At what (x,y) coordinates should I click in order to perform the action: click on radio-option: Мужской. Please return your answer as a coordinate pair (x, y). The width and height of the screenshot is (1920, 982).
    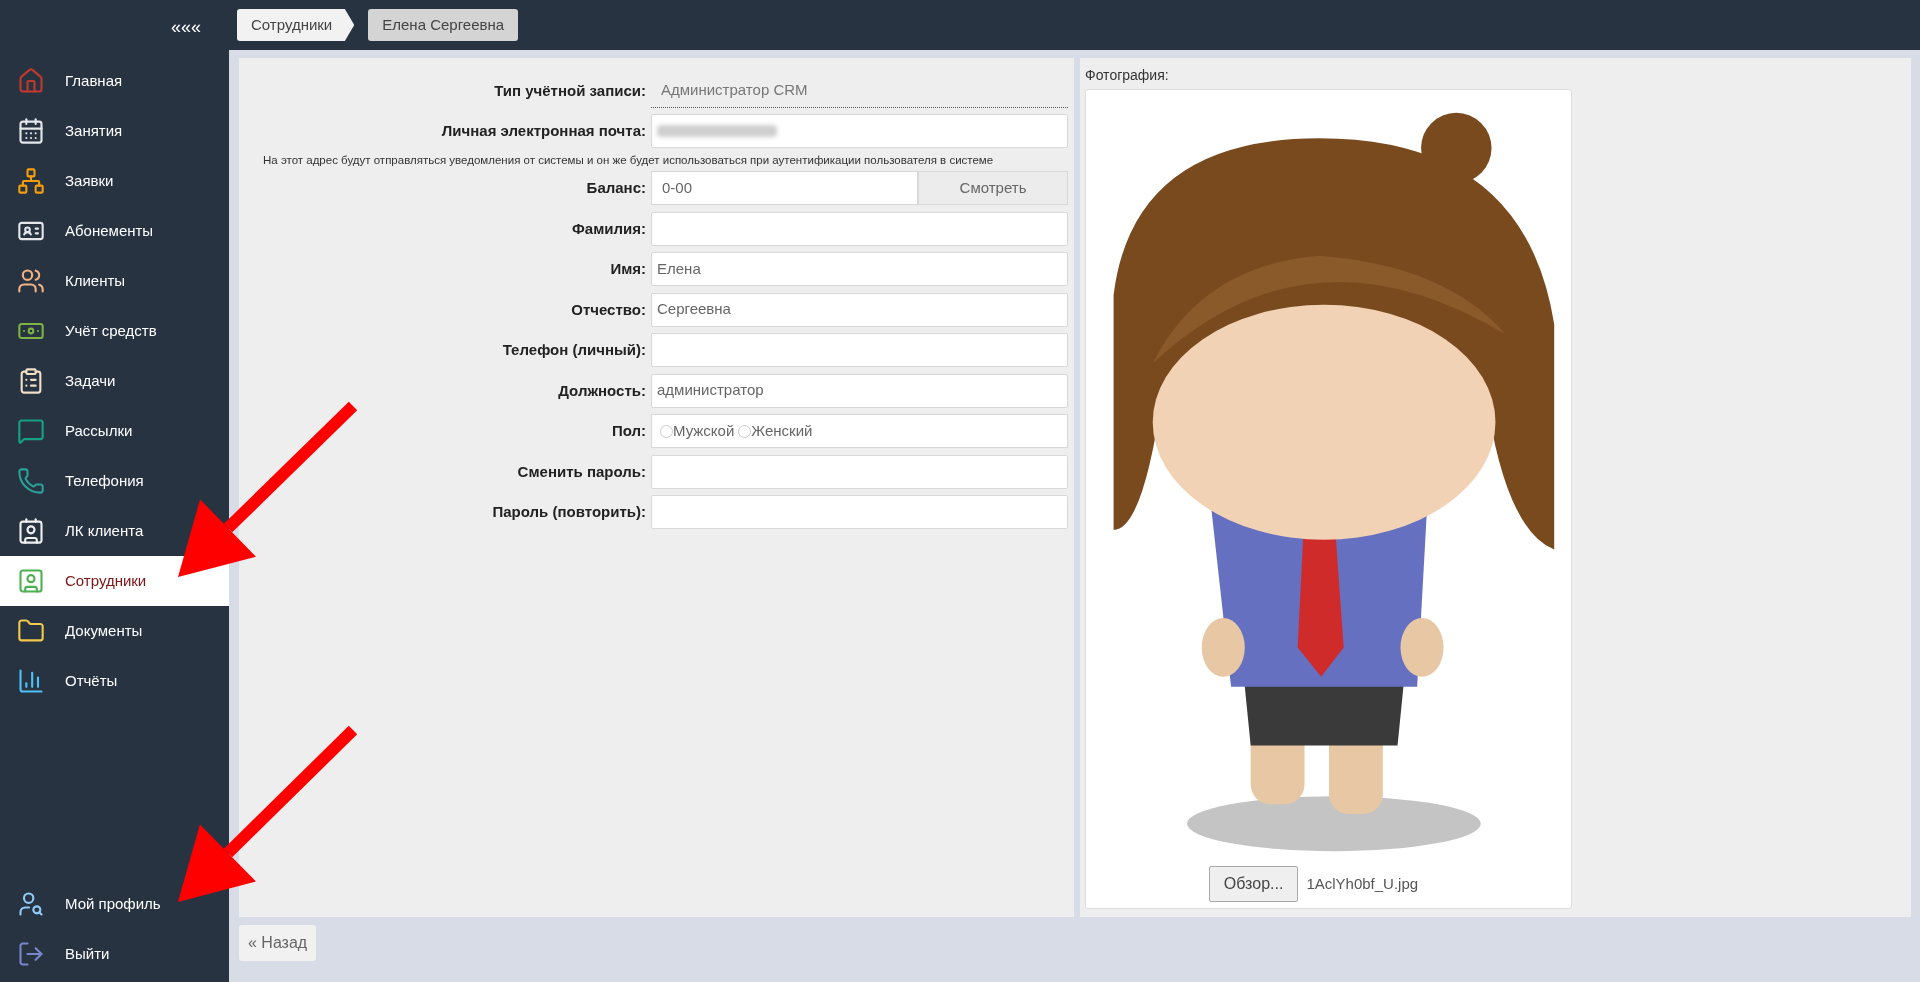
    Looking at the image, I should click on (697, 431).